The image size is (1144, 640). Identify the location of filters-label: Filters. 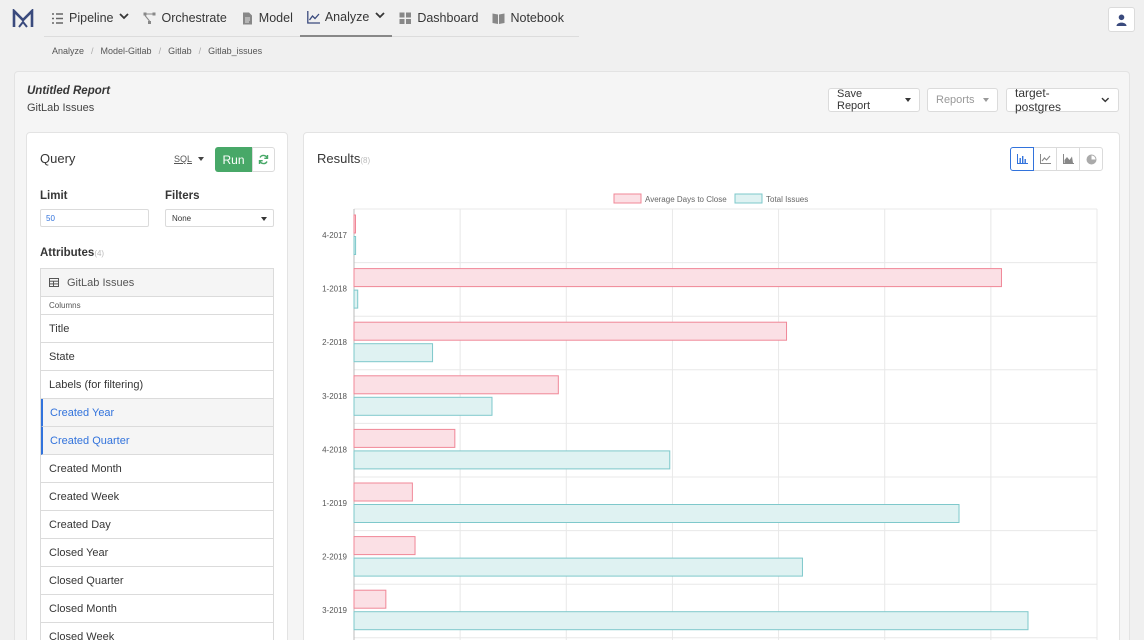
(182, 196).